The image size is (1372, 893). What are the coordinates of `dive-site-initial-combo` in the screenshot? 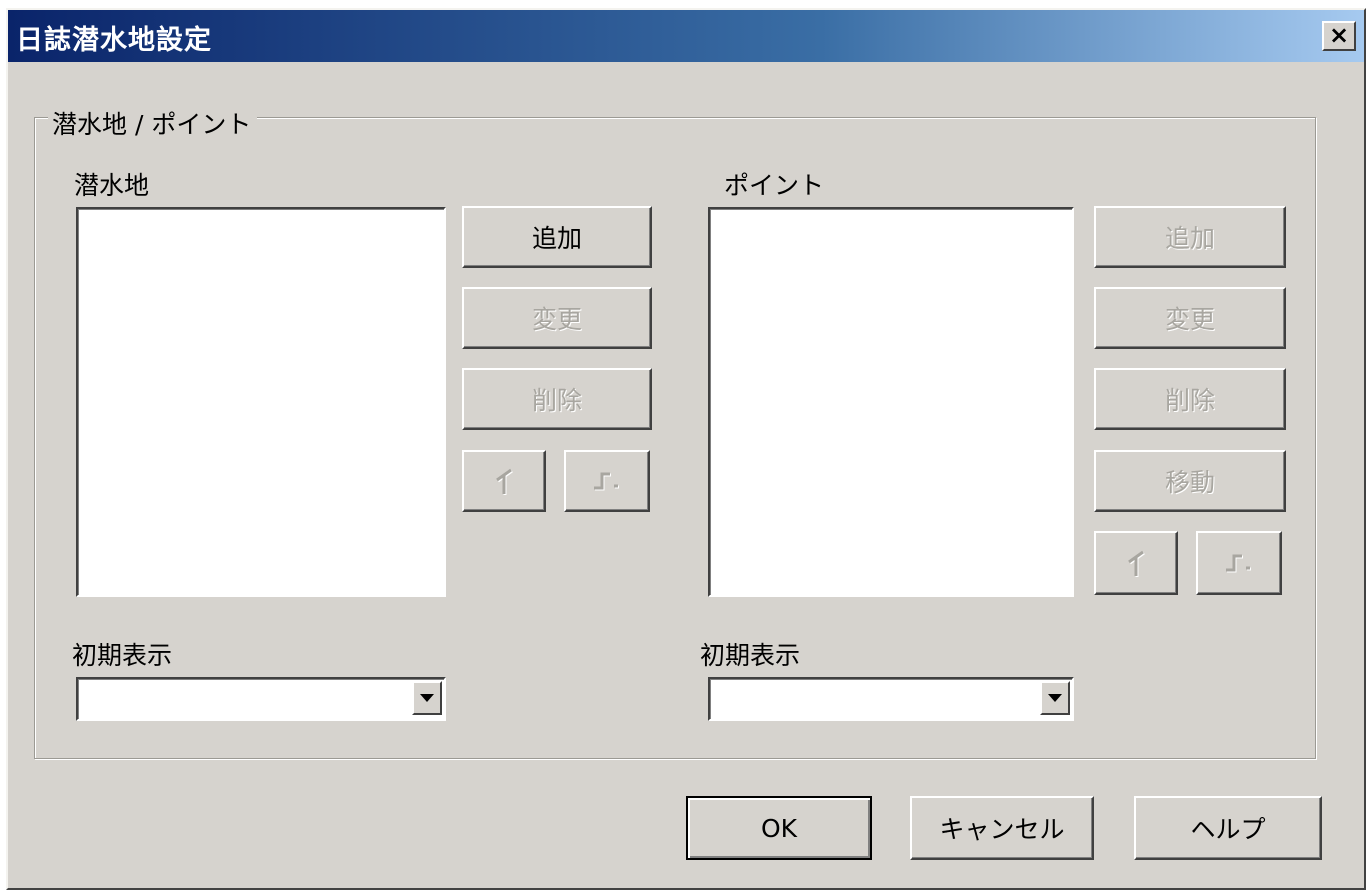 It's located at (261, 699).